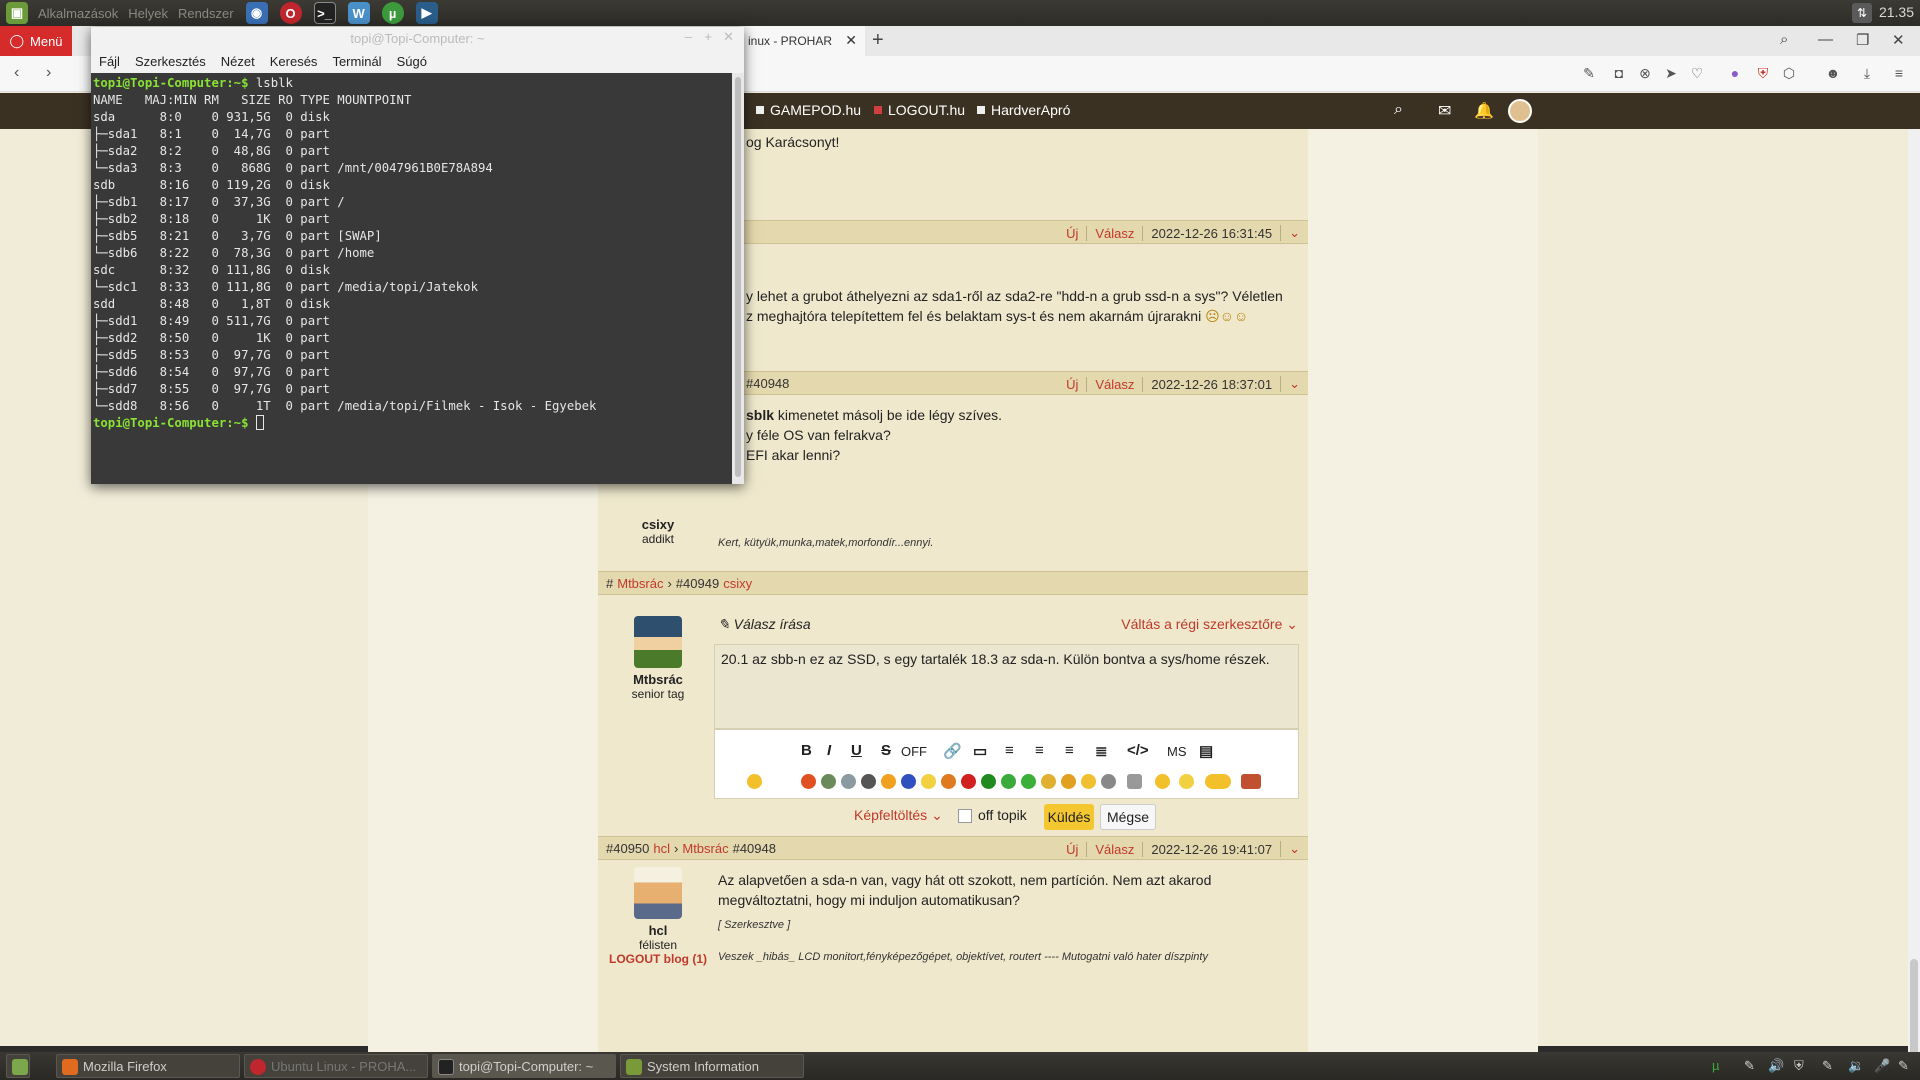 The height and width of the screenshot is (1080, 1920). Describe the element at coordinates (878, 40) in the screenshot. I see `new-tab-icon: +` at that location.